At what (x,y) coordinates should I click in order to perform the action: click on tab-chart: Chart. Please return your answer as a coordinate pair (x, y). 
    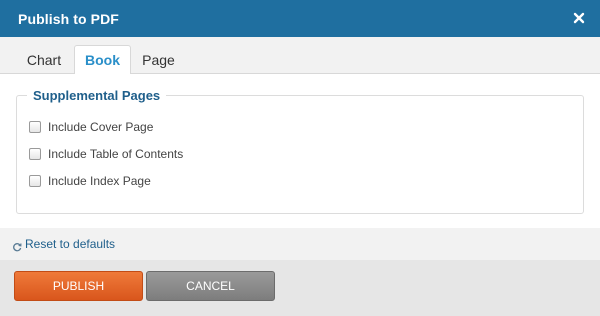
    Looking at the image, I should click on (44, 60).